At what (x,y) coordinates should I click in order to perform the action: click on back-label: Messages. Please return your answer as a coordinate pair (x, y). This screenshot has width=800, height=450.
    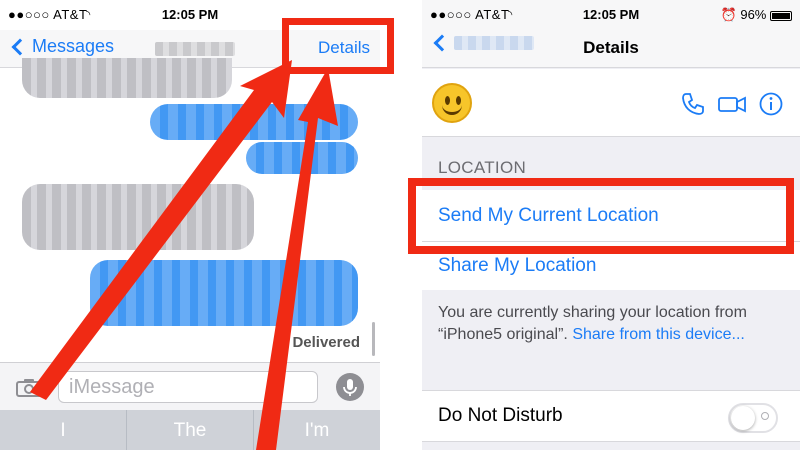
    Looking at the image, I should click on (73, 46).